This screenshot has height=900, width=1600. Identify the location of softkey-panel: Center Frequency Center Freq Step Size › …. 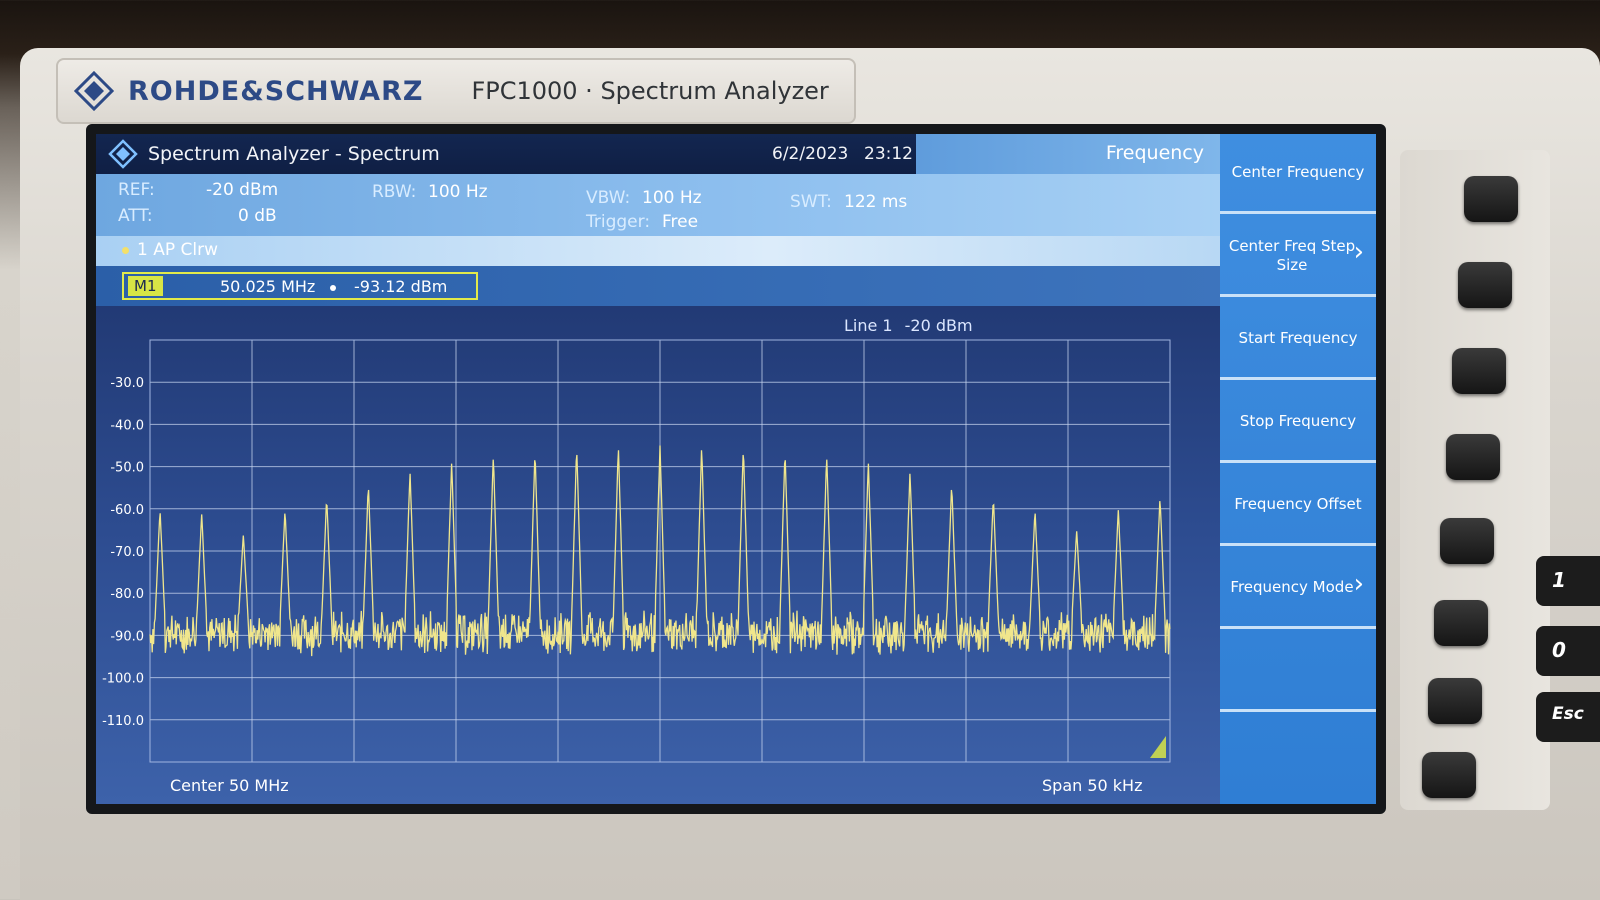
(1298, 469).